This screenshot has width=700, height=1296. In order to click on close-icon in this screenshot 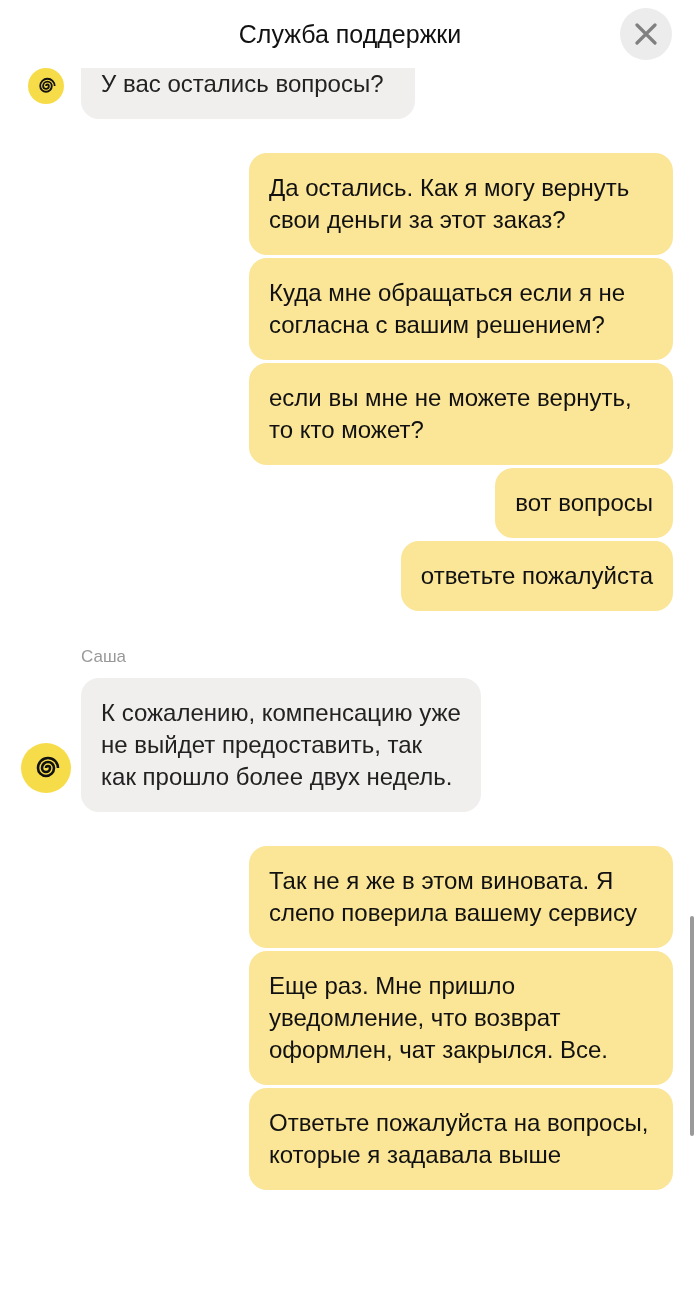, I will do `click(646, 34)`.